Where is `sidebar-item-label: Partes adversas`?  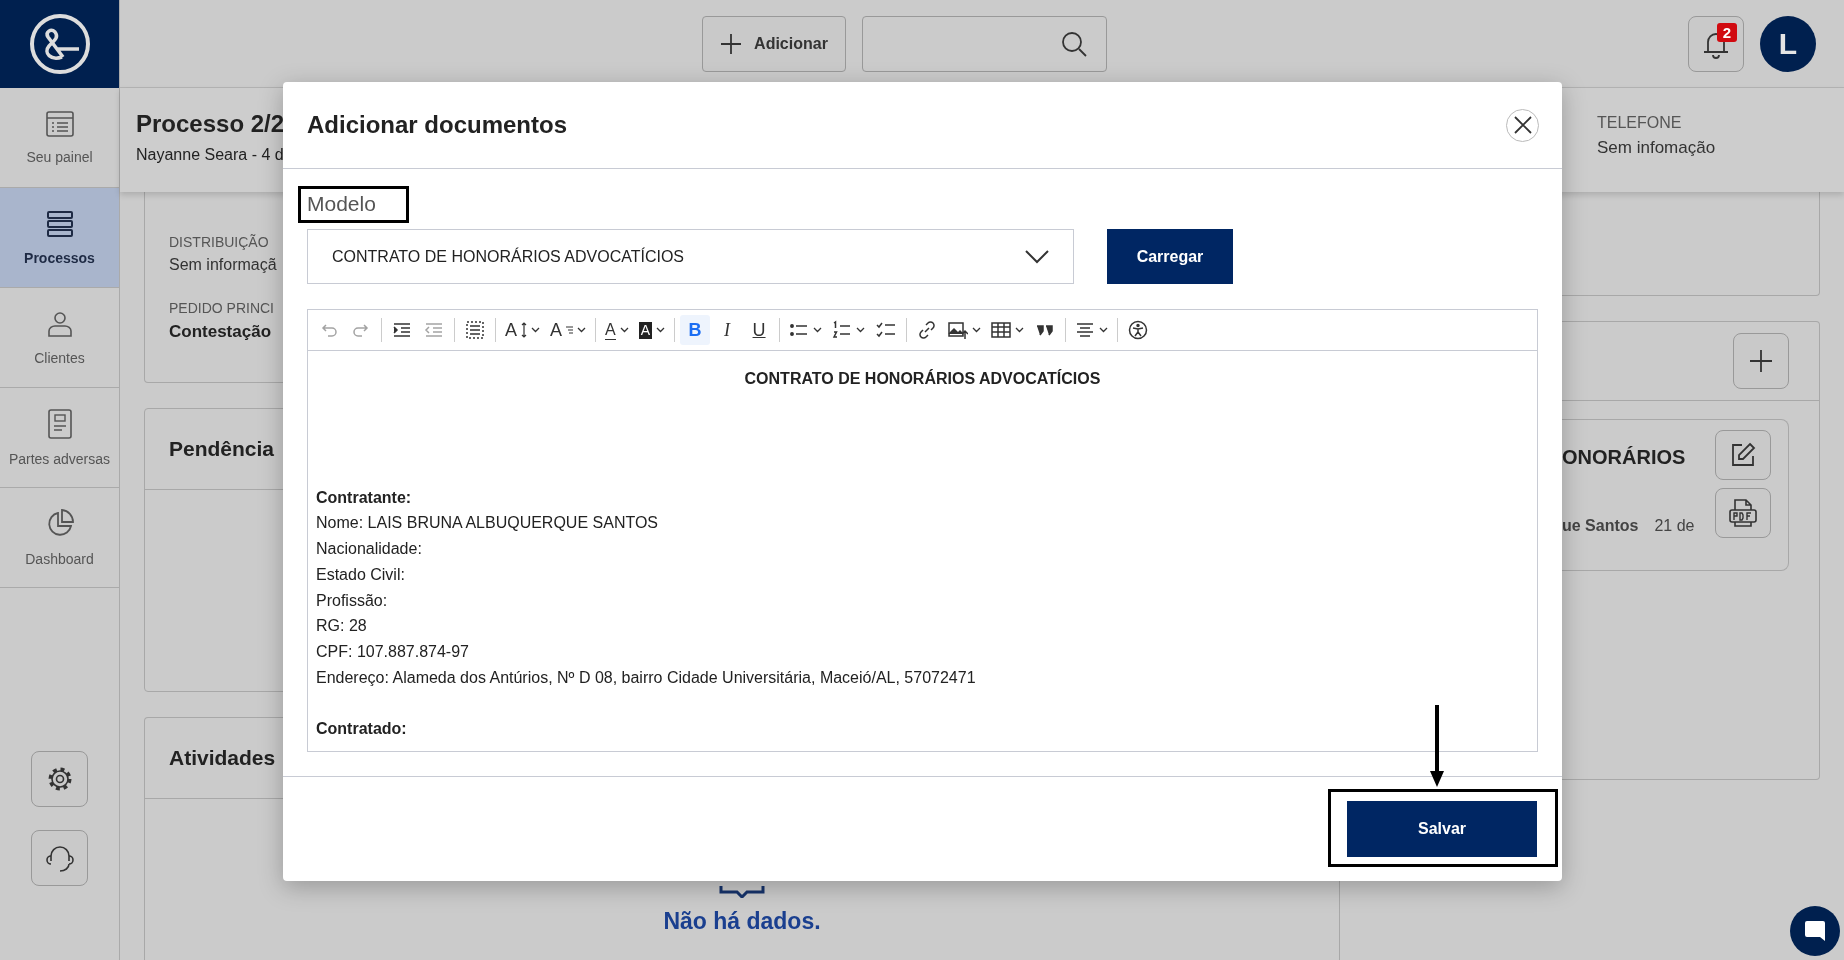
sidebar-item-label: Partes adversas is located at coordinates (59, 458).